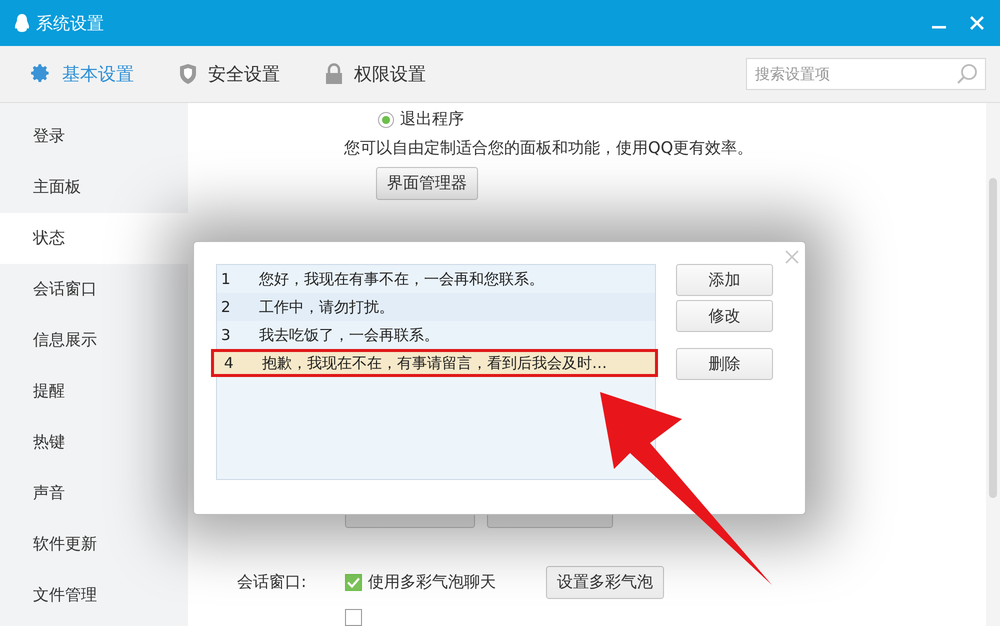 The width and height of the screenshot is (1000, 626). I want to click on sidebar-item: 提醒, so click(94, 391).